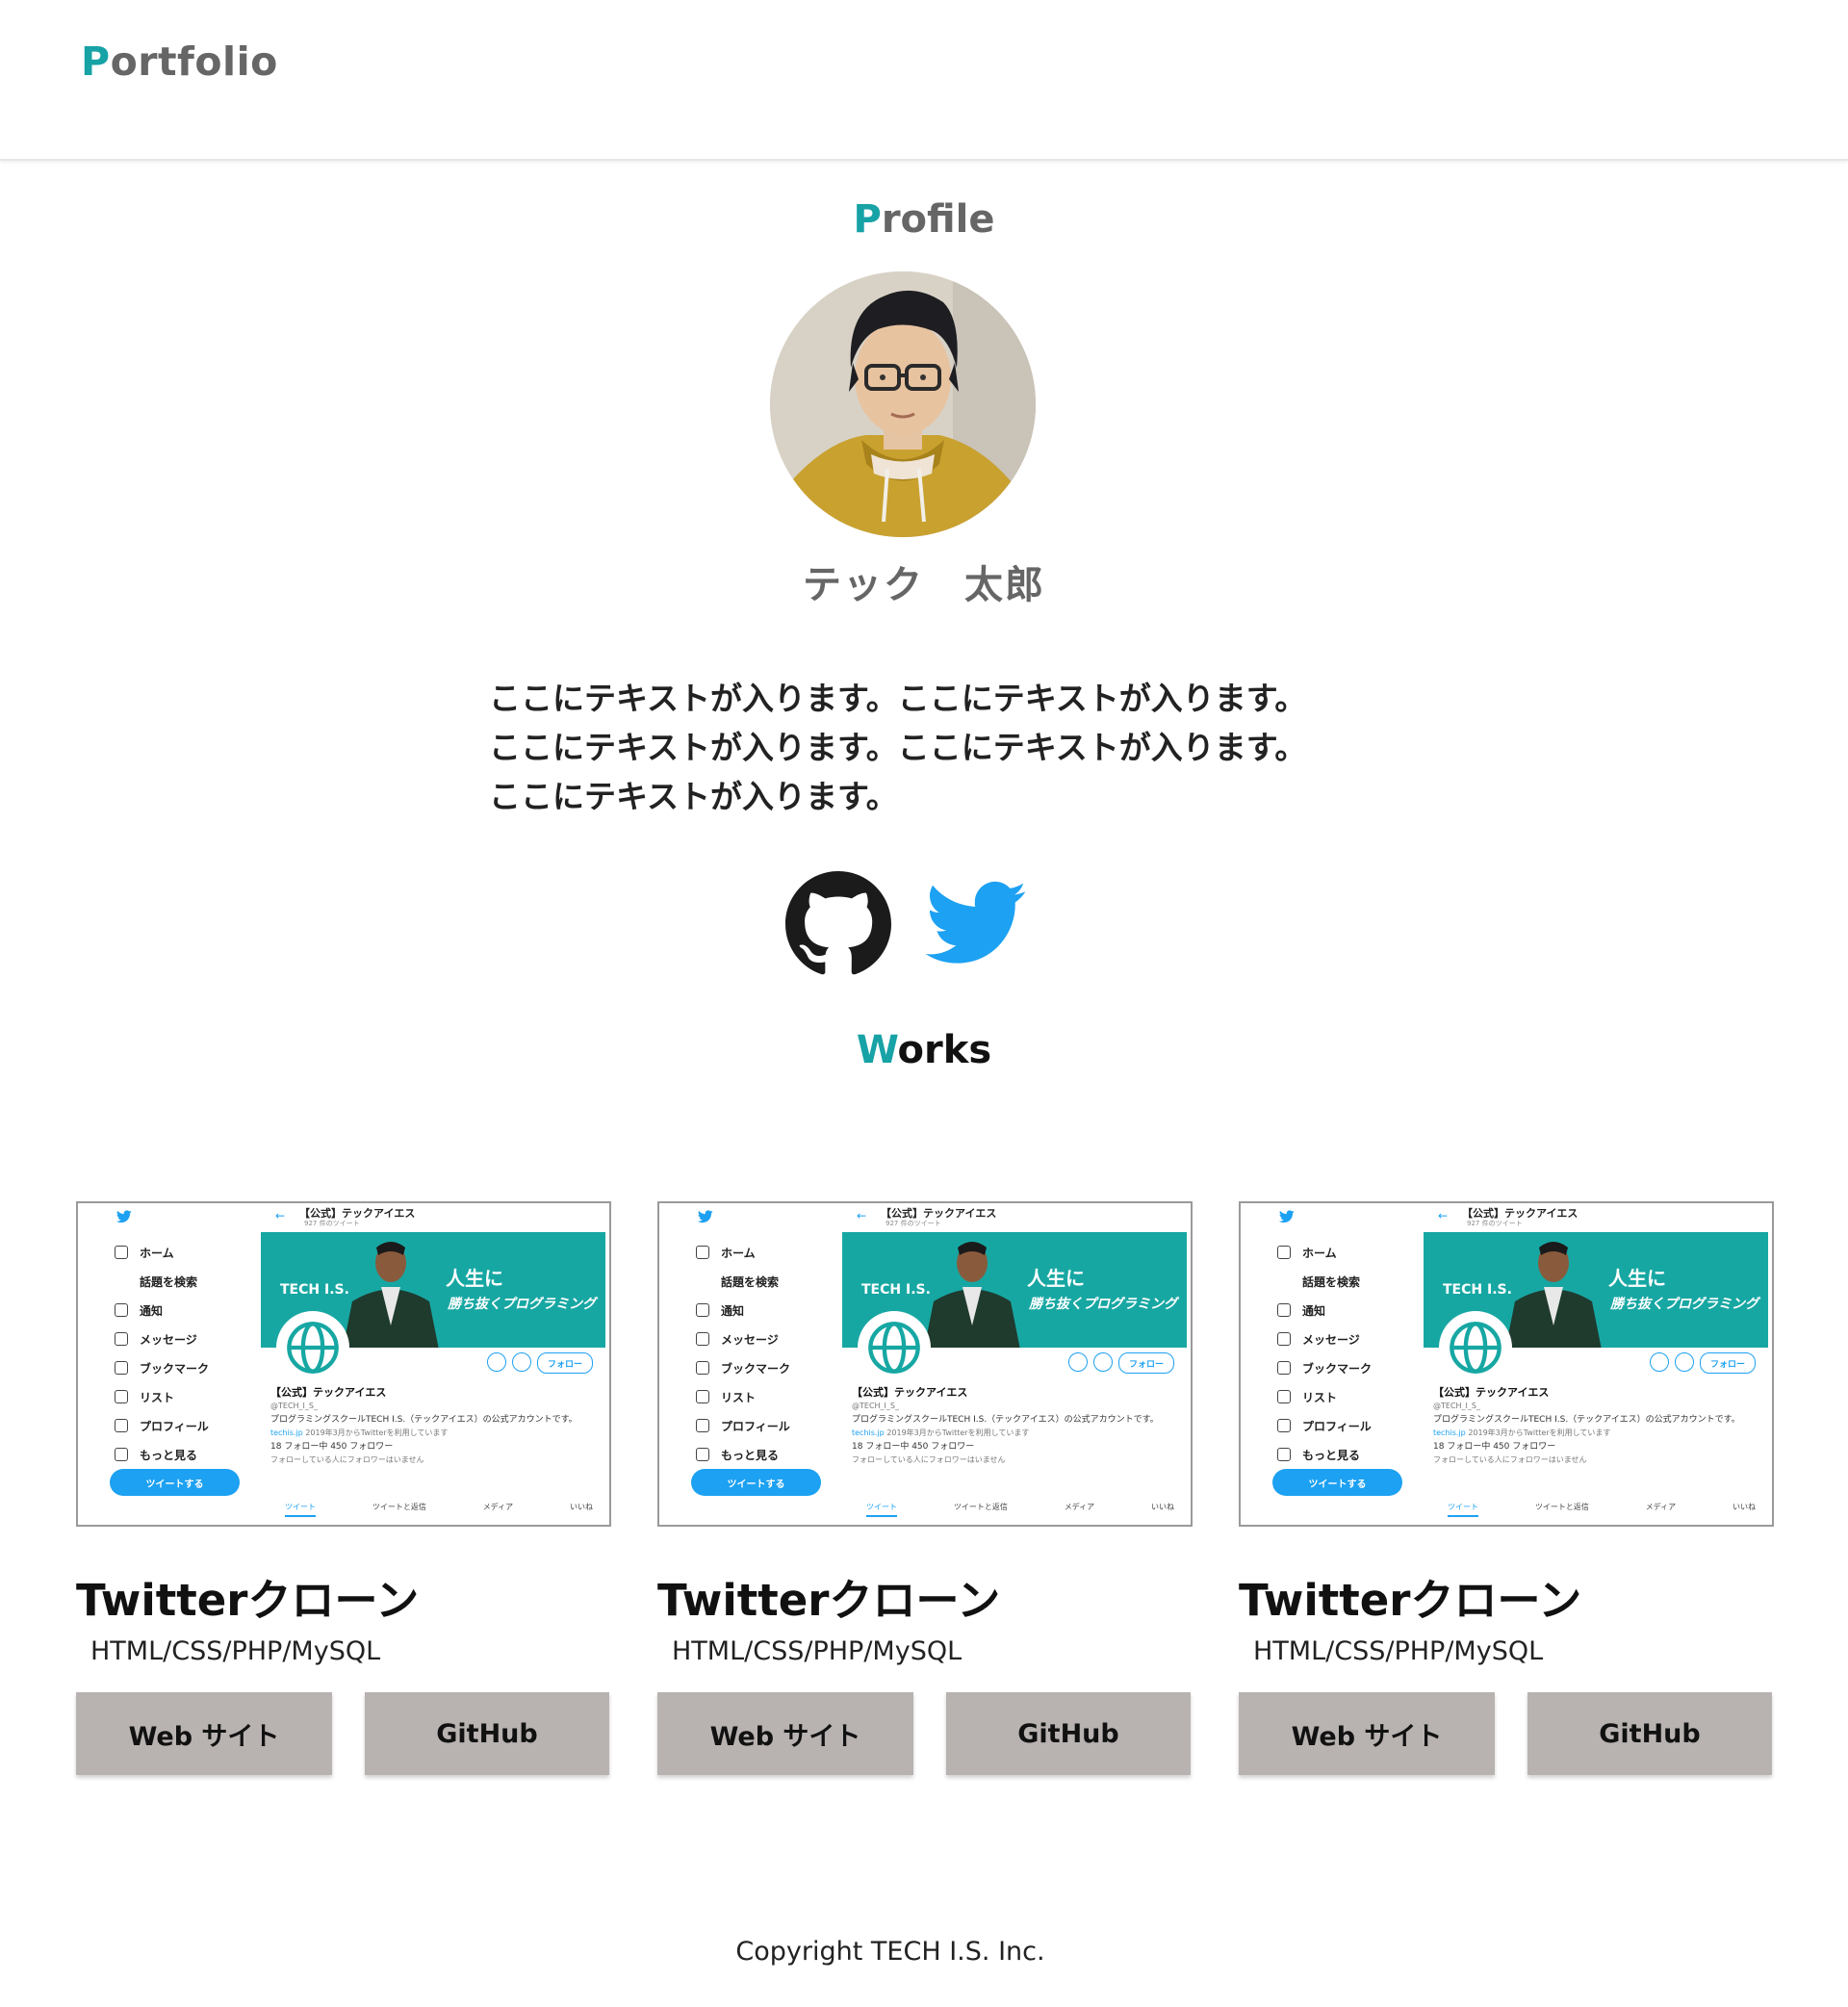 This screenshot has height=2007, width=1848. What do you see at coordinates (867, 219) in the screenshot?
I see `profile-heading-initial: P` at bounding box center [867, 219].